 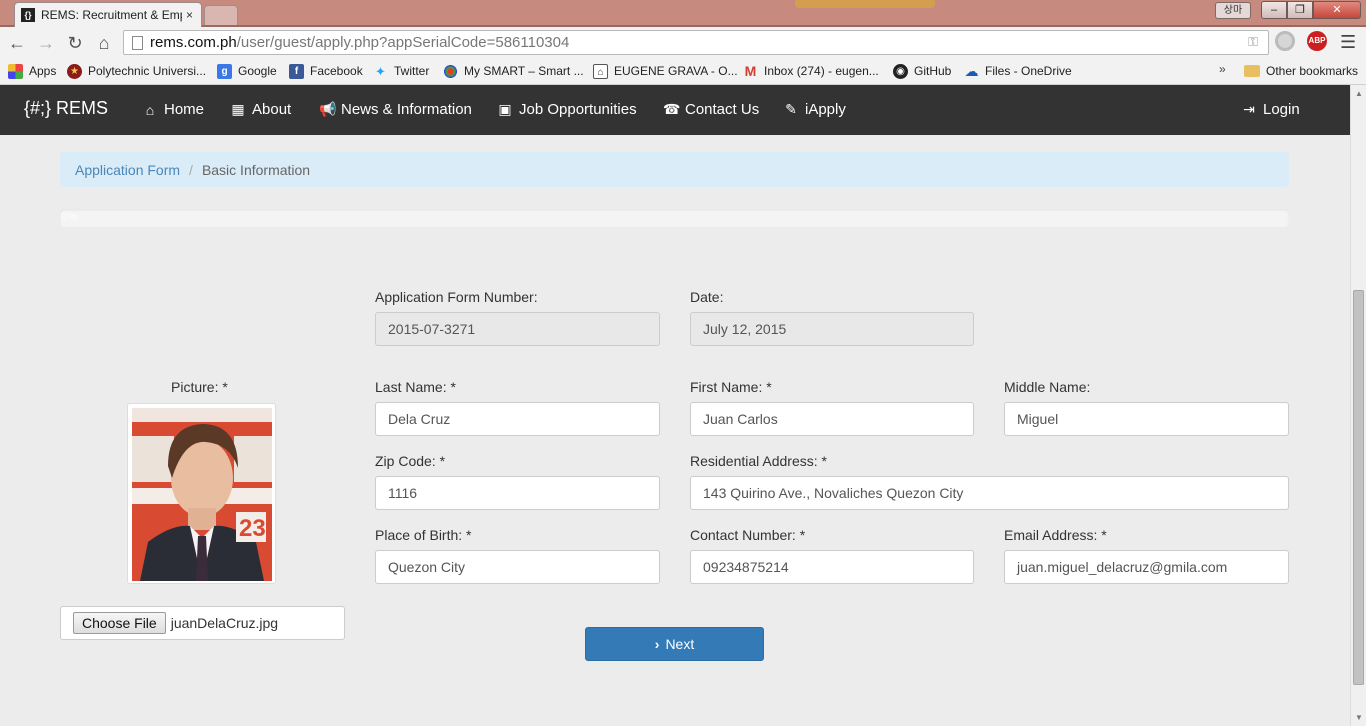 What do you see at coordinates (380, 71) in the screenshot?
I see `twitter-icon: ✦` at bounding box center [380, 71].